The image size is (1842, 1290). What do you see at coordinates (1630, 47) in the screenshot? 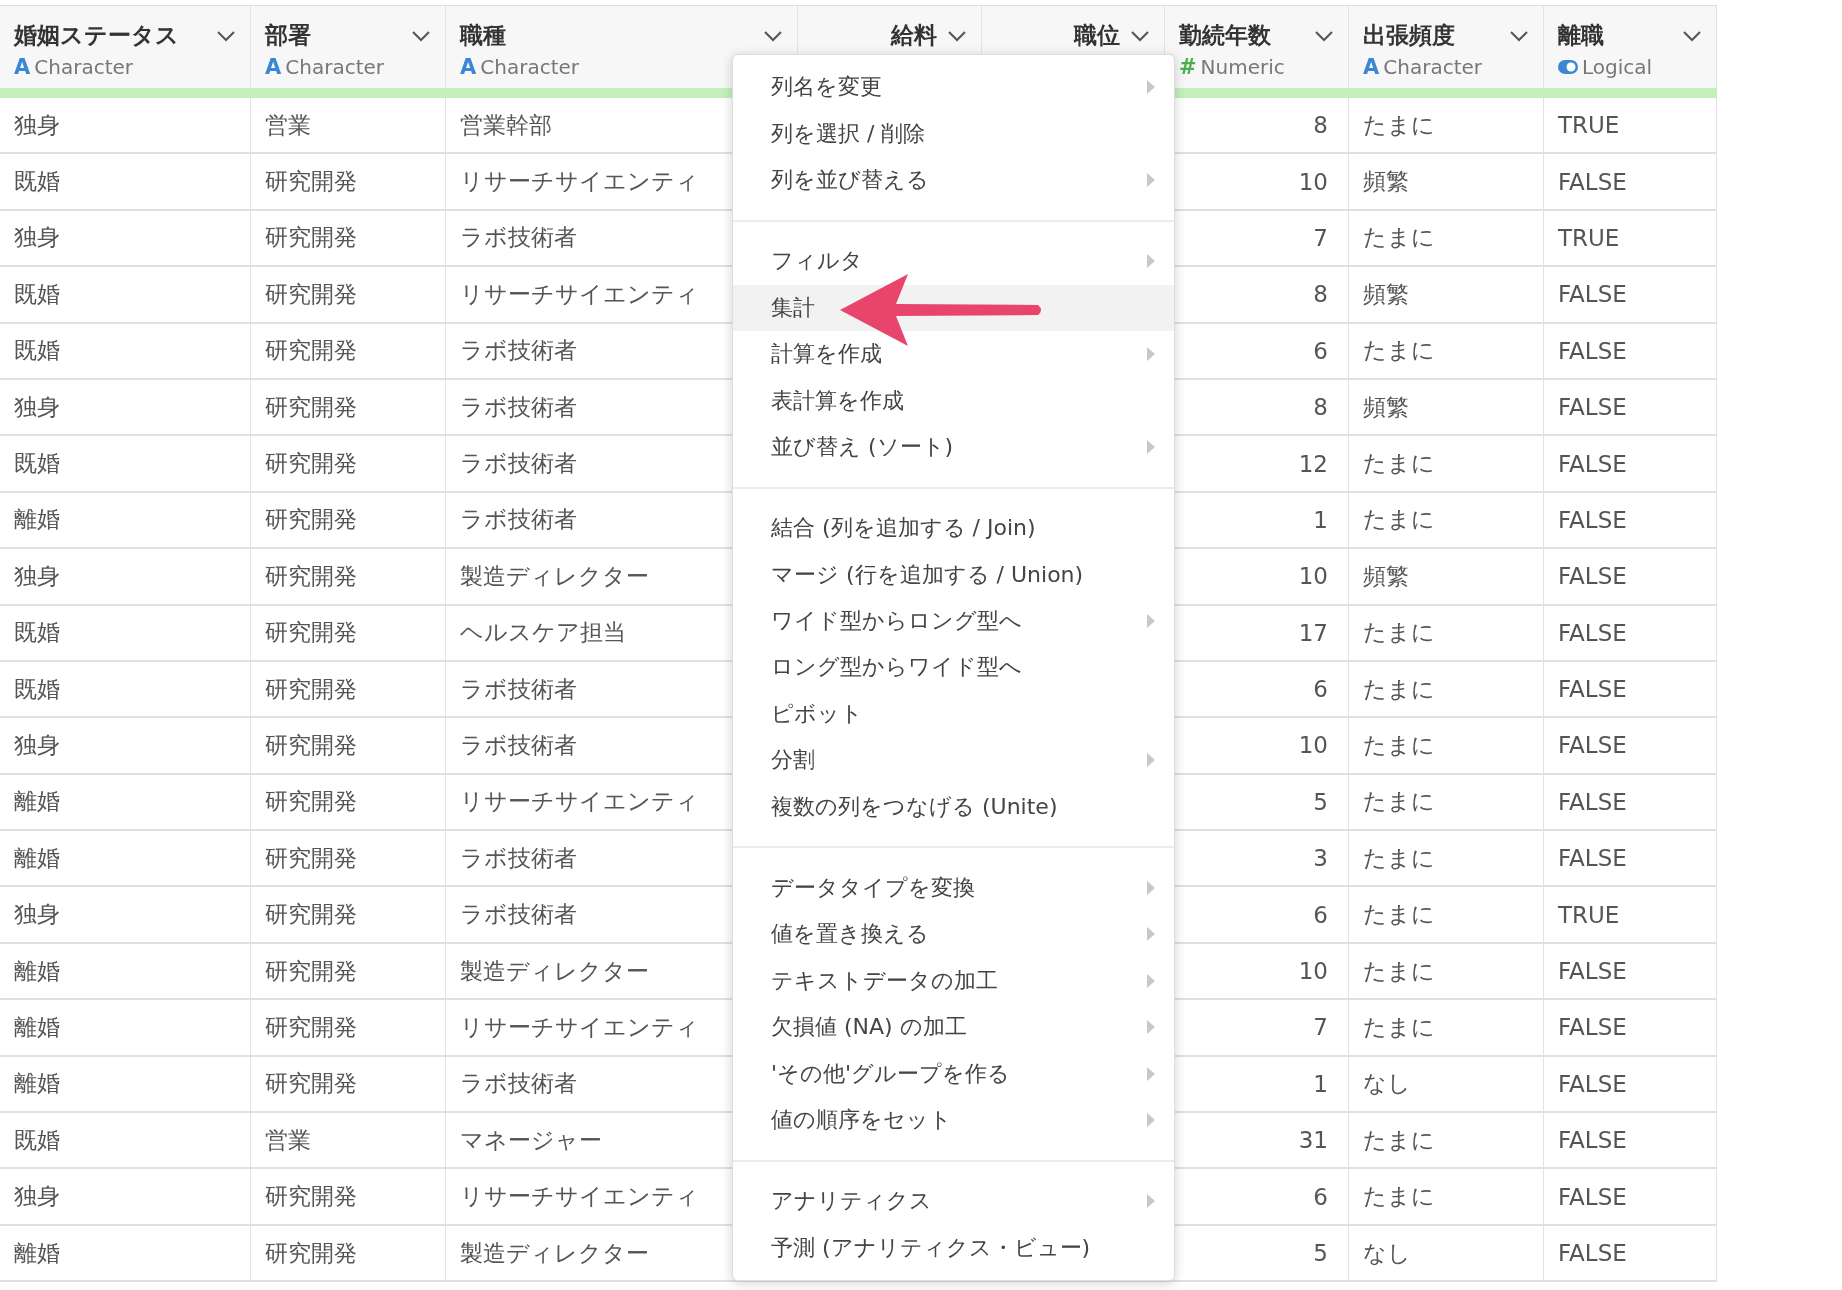
I see `column-header: 離職 Logical` at bounding box center [1630, 47].